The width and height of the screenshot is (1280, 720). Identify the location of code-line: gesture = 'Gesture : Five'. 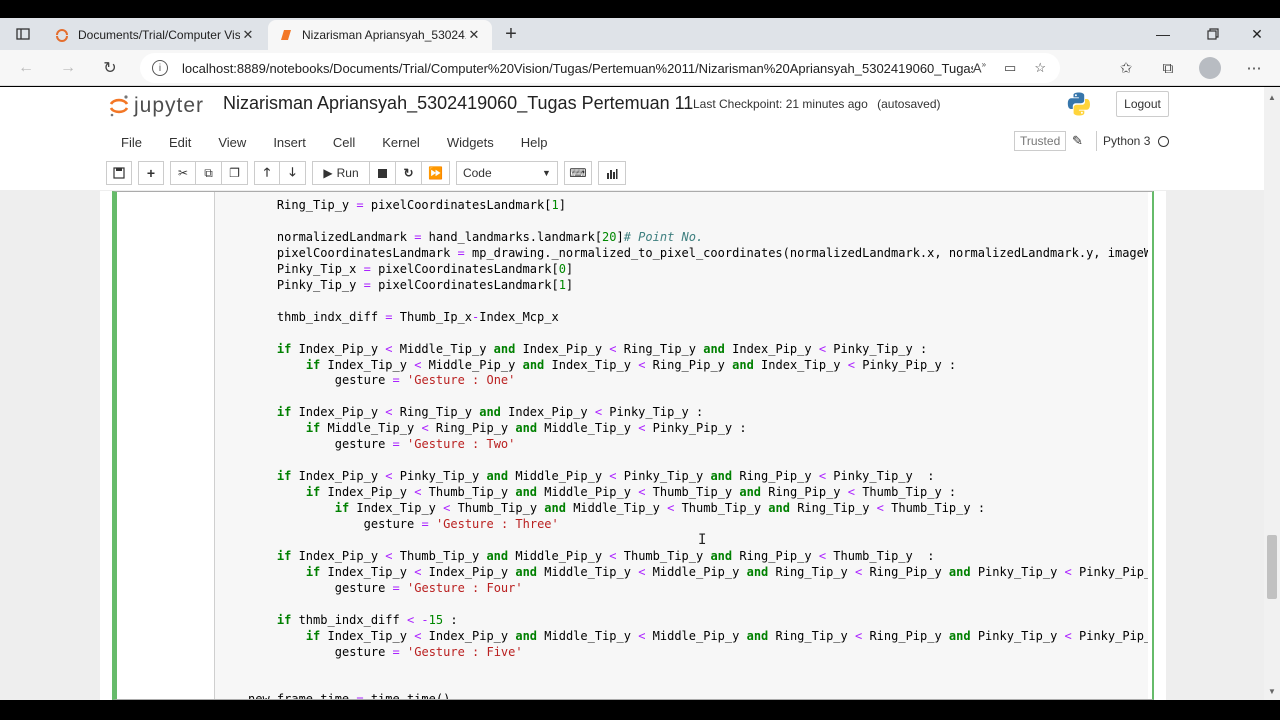
(428, 651).